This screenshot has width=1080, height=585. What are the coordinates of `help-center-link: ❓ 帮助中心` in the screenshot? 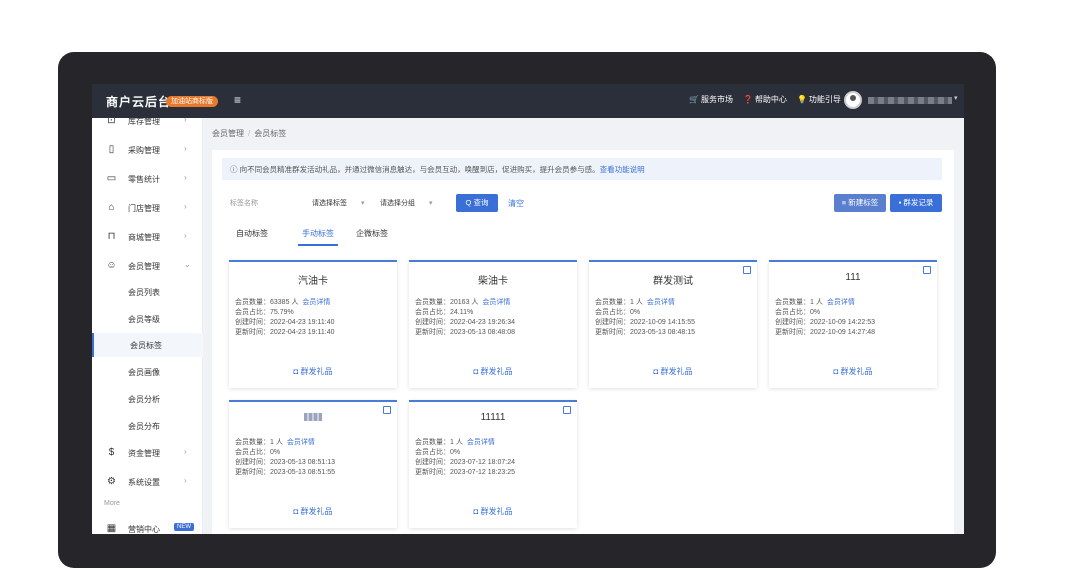 It's located at (765, 99).